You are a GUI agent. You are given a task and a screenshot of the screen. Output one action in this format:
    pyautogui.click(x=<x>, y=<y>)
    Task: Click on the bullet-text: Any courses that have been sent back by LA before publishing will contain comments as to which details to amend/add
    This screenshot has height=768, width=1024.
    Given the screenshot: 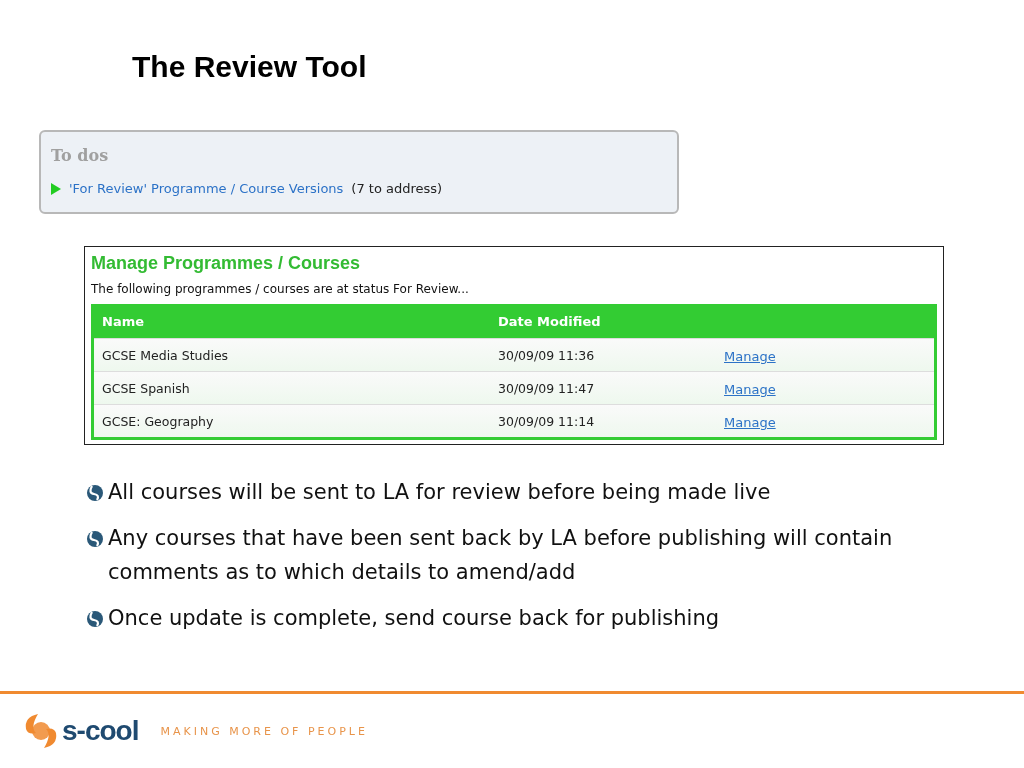 What is the action you would take?
    pyautogui.click(x=501, y=555)
    